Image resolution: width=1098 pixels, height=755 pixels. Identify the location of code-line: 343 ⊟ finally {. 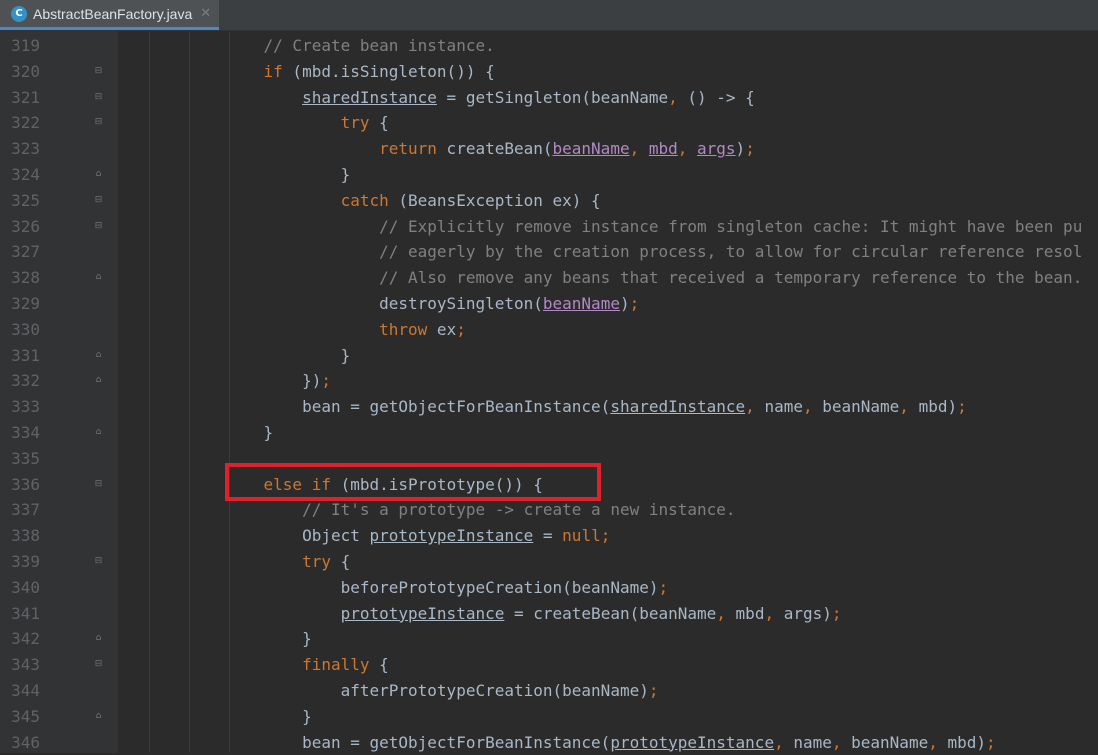
(549, 665).